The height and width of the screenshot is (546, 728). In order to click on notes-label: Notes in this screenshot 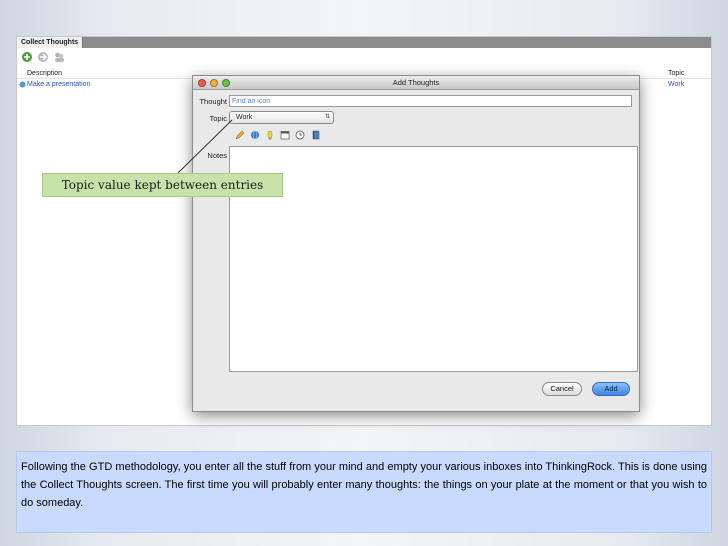, I will do `click(217, 155)`.